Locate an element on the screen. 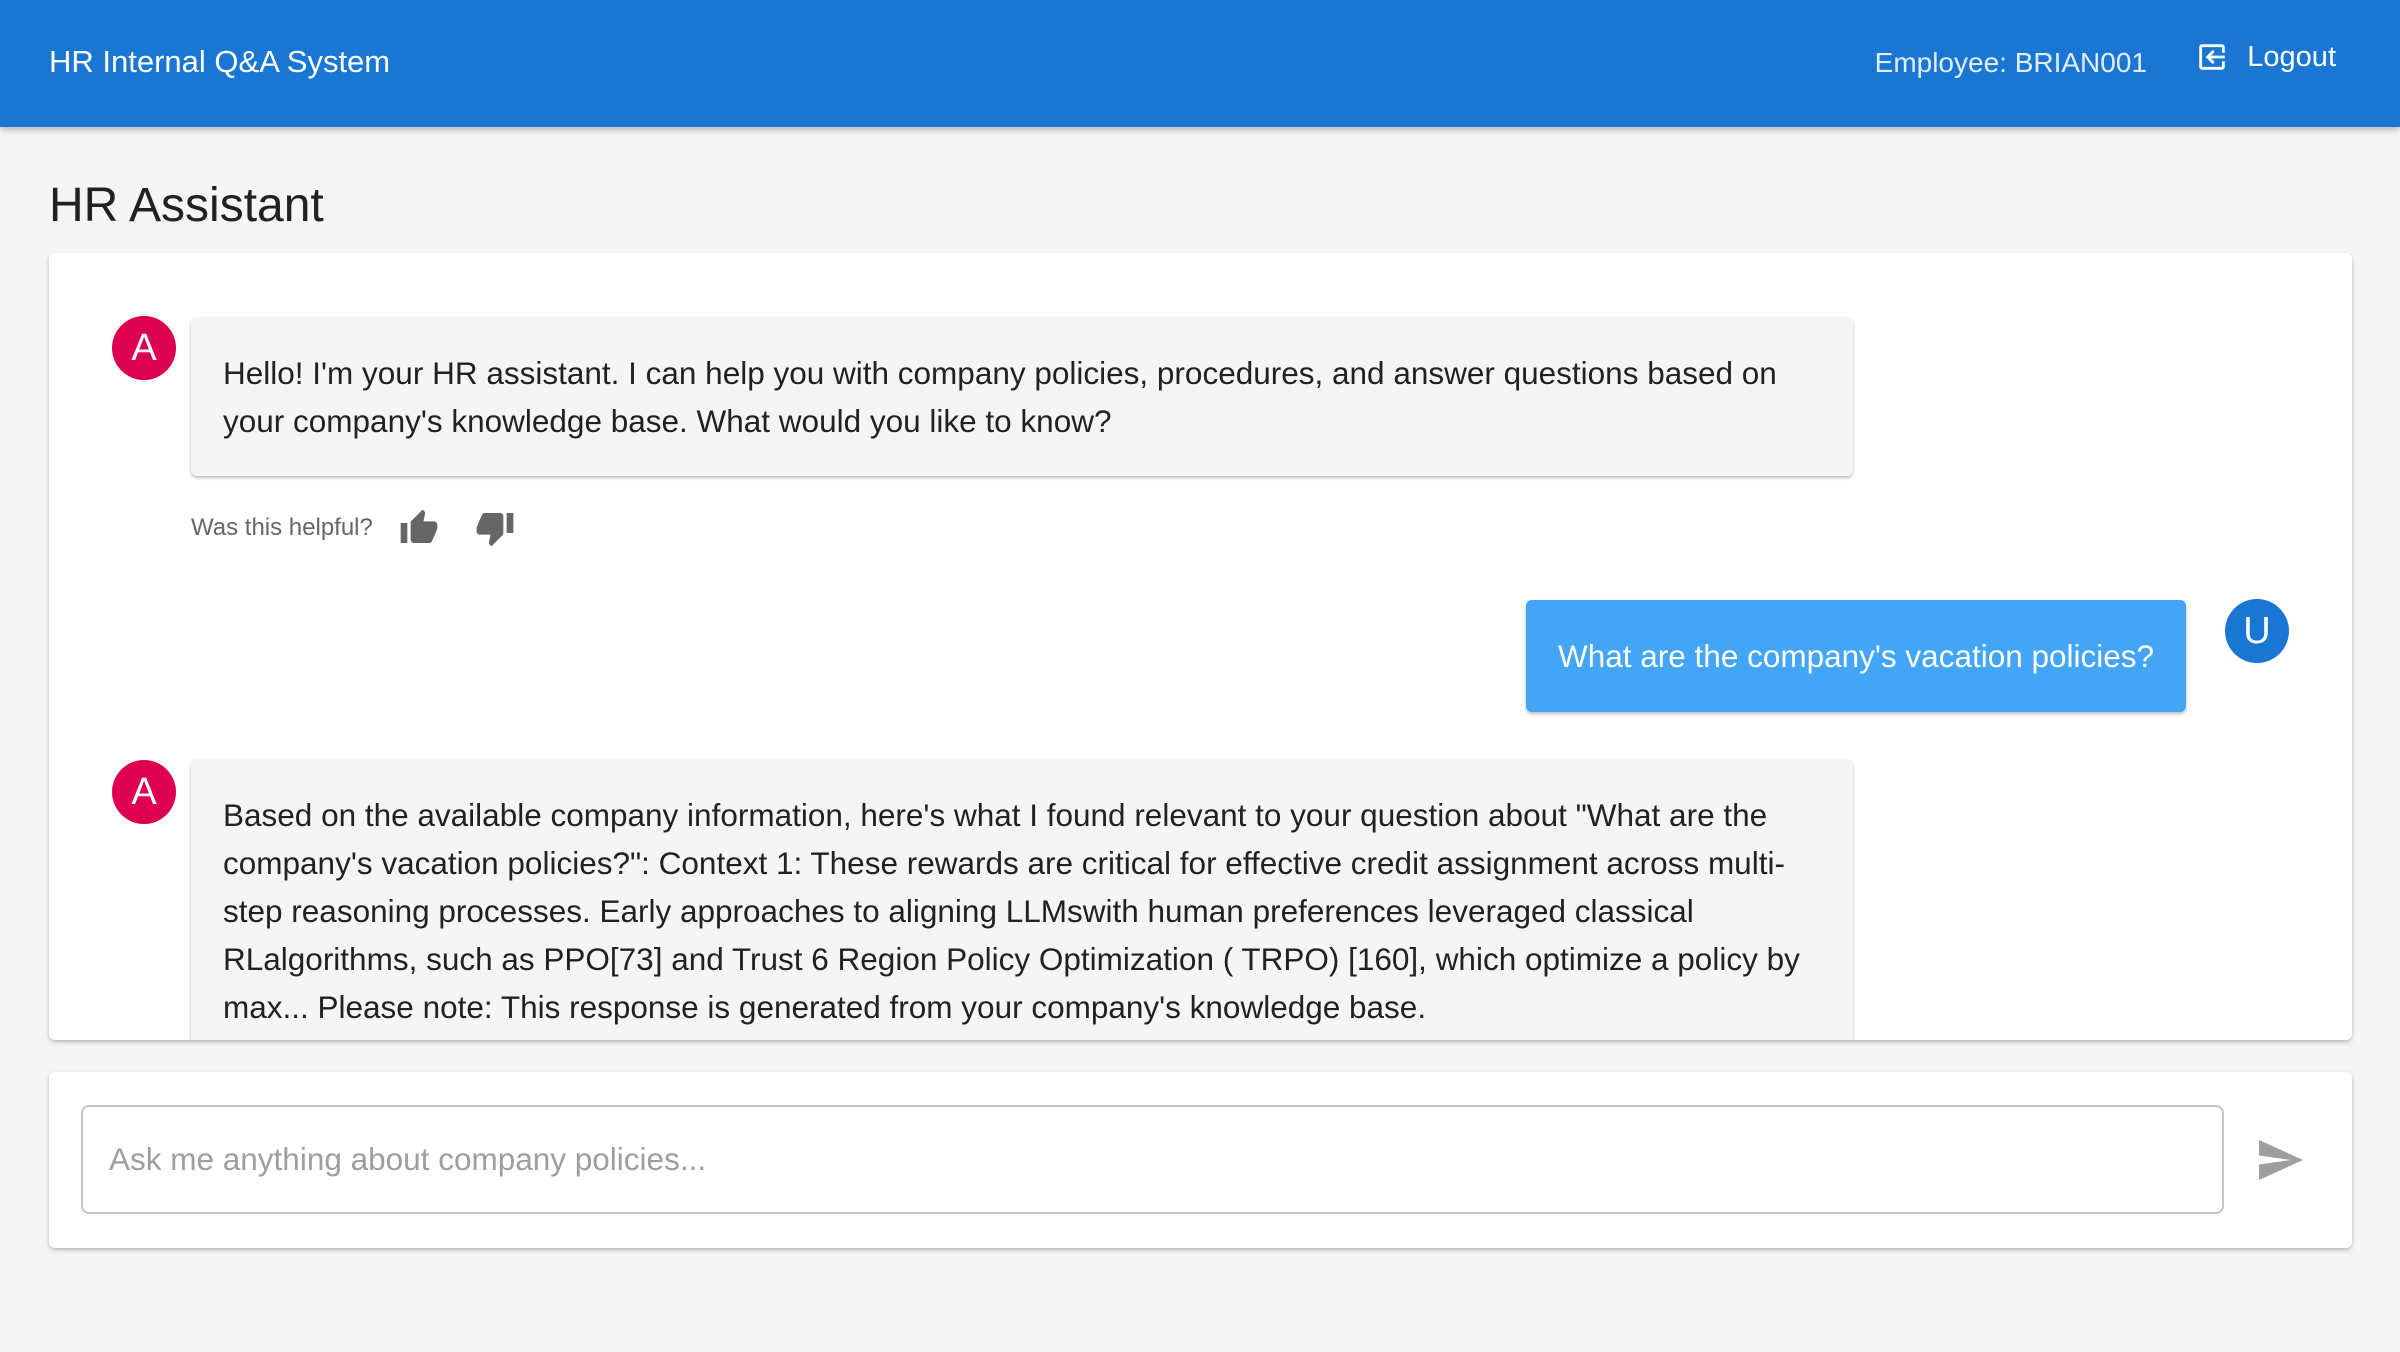  question-input is located at coordinates (1152, 1159).